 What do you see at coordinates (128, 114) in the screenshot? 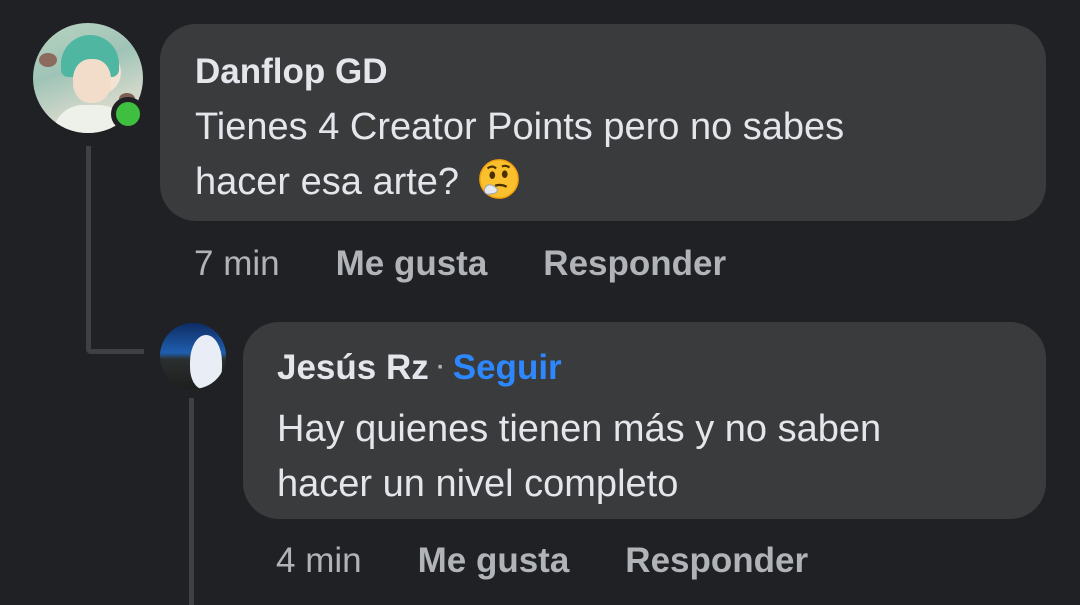
I see `online-status-dot` at bounding box center [128, 114].